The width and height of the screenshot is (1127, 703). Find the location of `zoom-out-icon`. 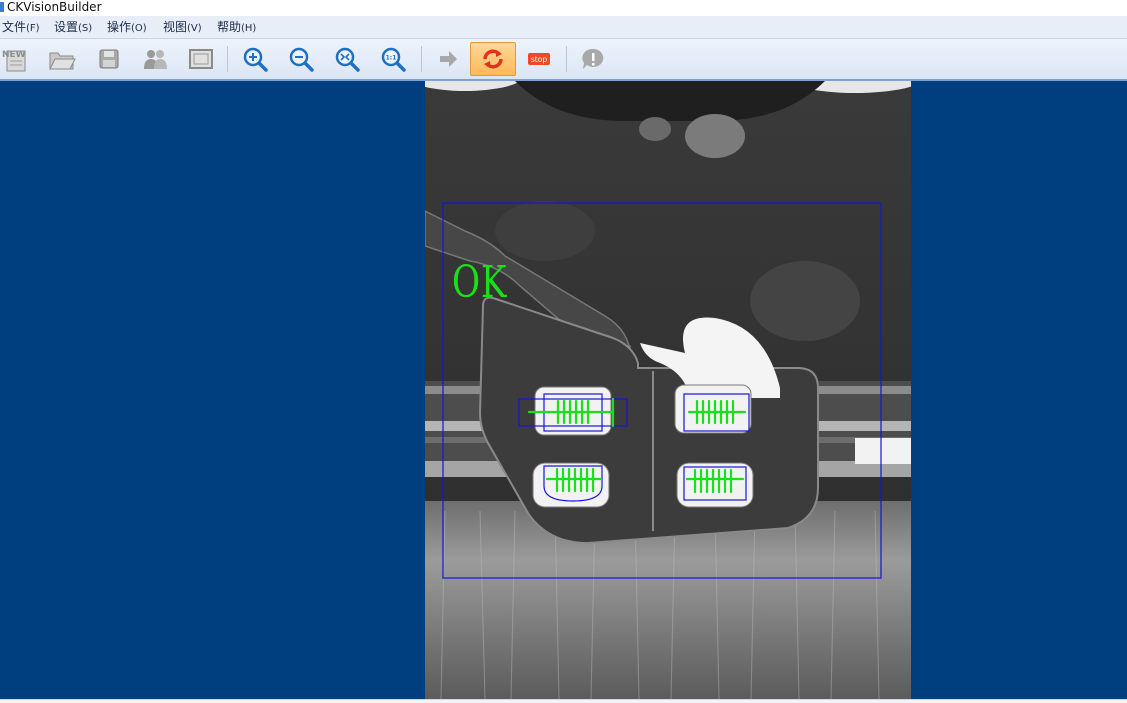

zoom-out-icon is located at coordinates (301, 59).